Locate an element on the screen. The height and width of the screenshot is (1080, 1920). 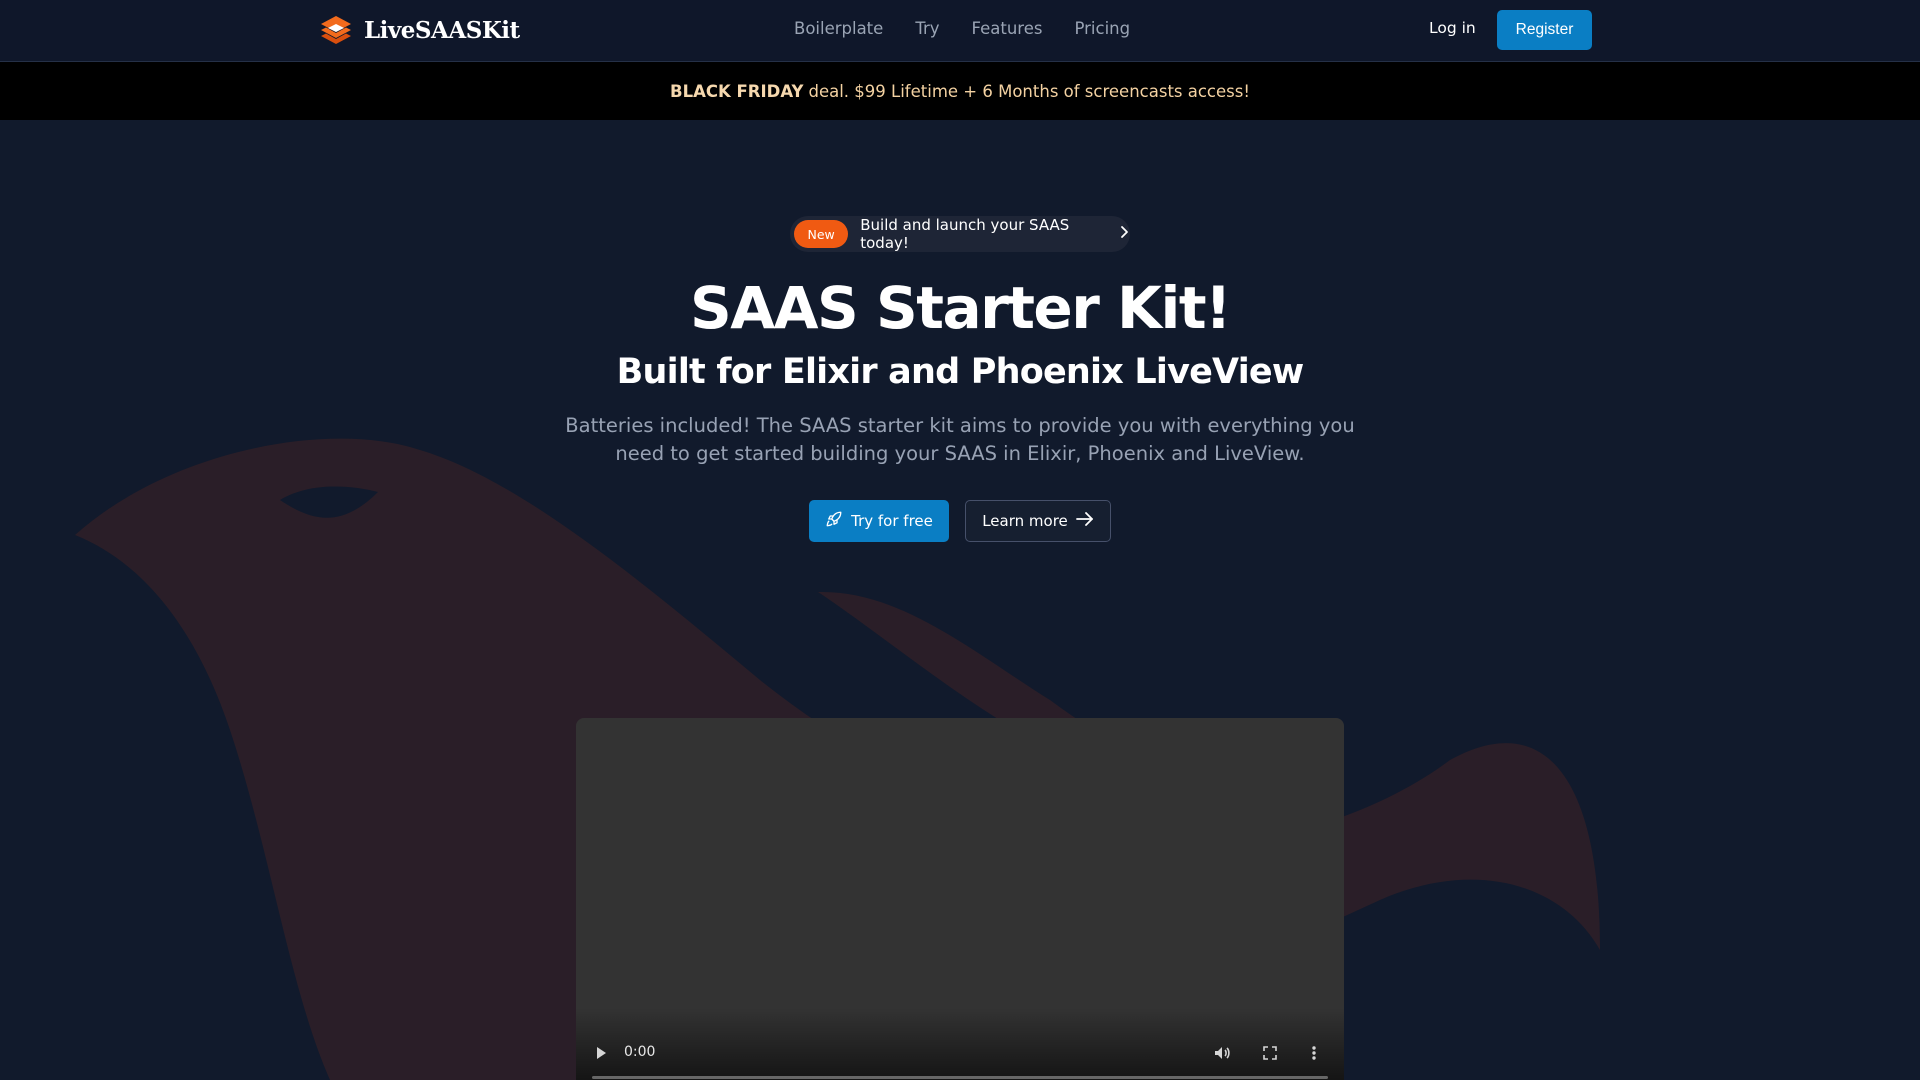
hero-title: SAAS Starter Kit! is located at coordinates (960, 308).